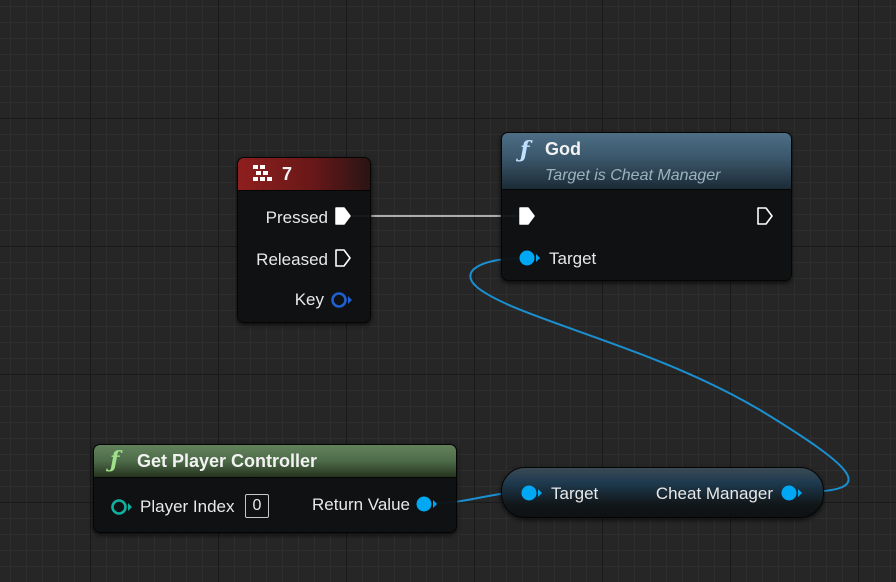 This screenshot has width=896, height=582. Describe the element at coordinates (633, 175) in the screenshot. I see `god-node-subtitle: Target is Cheat Manager` at that location.